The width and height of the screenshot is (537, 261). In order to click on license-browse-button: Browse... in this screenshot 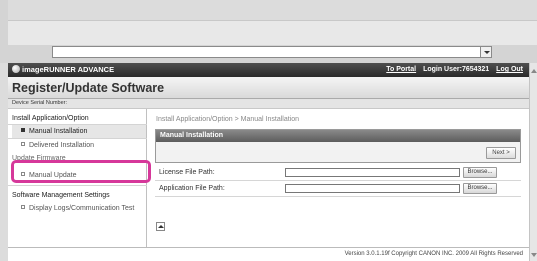, I will do `click(480, 172)`.